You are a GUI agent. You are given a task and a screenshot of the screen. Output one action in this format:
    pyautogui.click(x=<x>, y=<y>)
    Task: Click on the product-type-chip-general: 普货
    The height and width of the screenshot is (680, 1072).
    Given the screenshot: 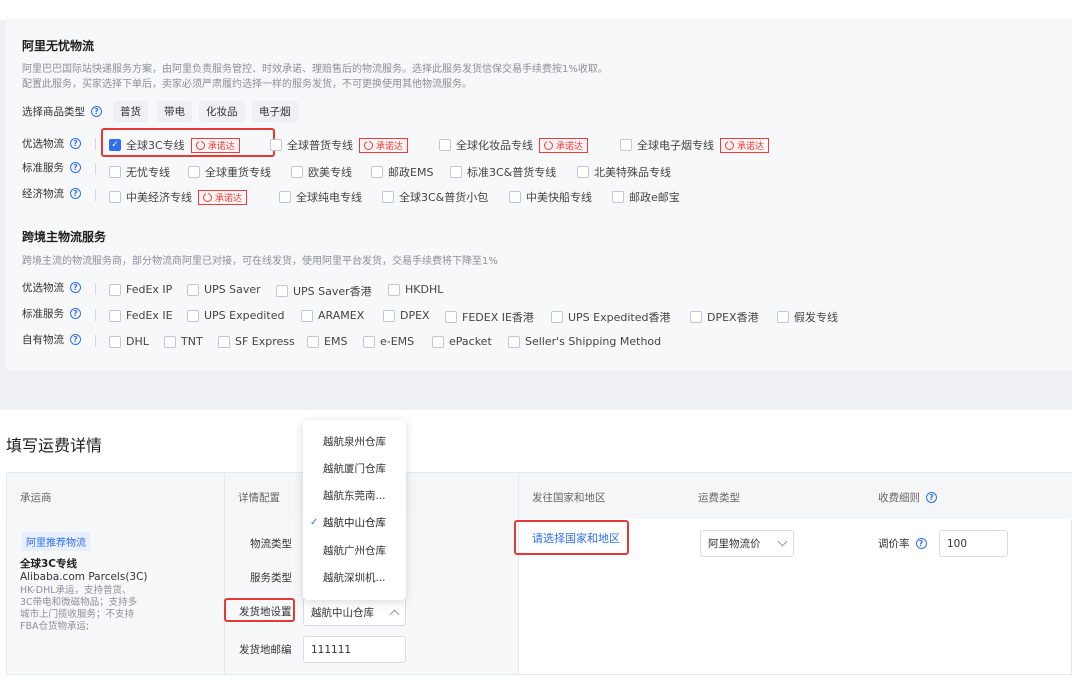 What is the action you would take?
    pyautogui.click(x=130, y=111)
    